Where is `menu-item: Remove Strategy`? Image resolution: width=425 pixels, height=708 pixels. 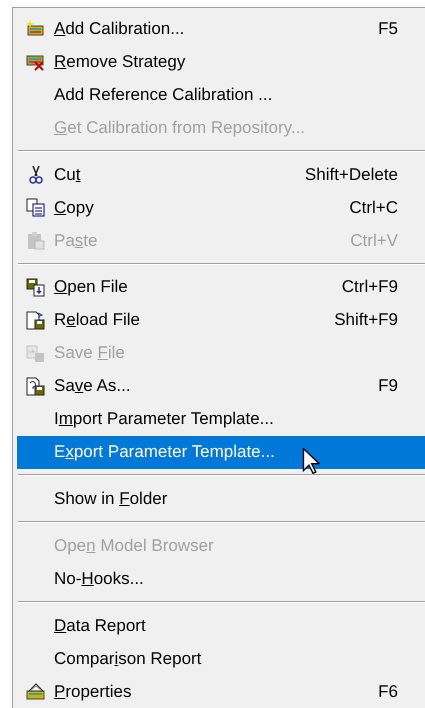
menu-item: Remove Strategy is located at coordinates (221, 61).